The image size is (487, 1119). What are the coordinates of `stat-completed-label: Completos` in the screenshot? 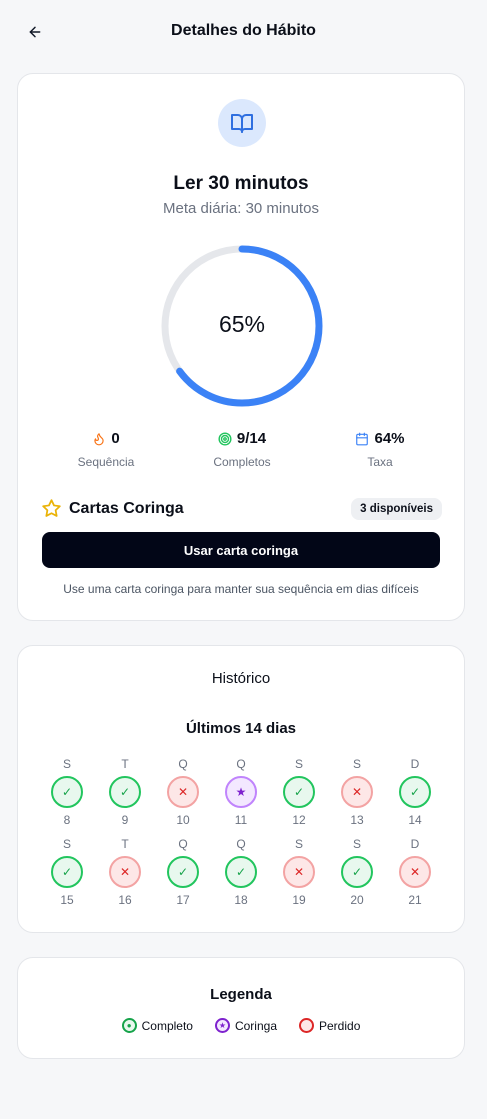 It's located at (242, 462).